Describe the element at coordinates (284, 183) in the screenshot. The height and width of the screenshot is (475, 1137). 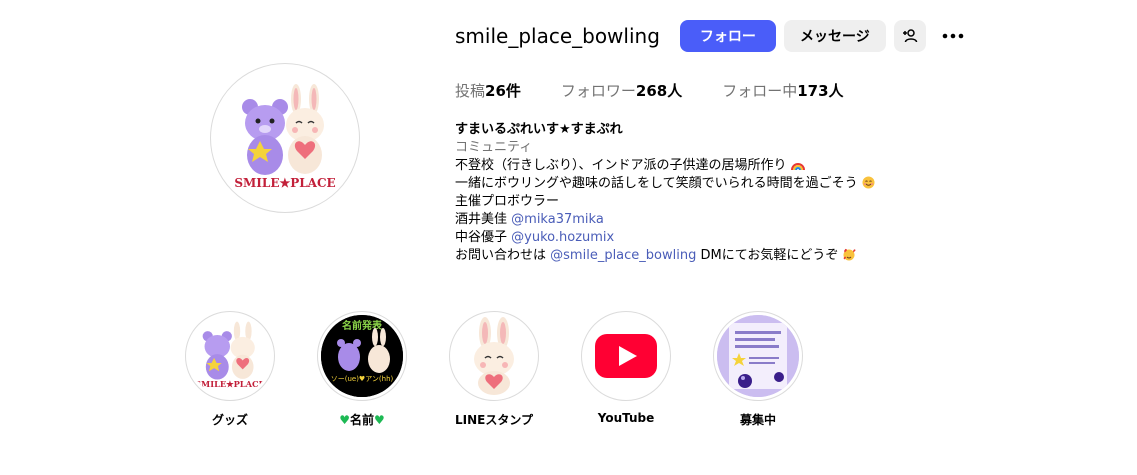
I see `avatar-brand-text: SMILE★PLACE` at that location.